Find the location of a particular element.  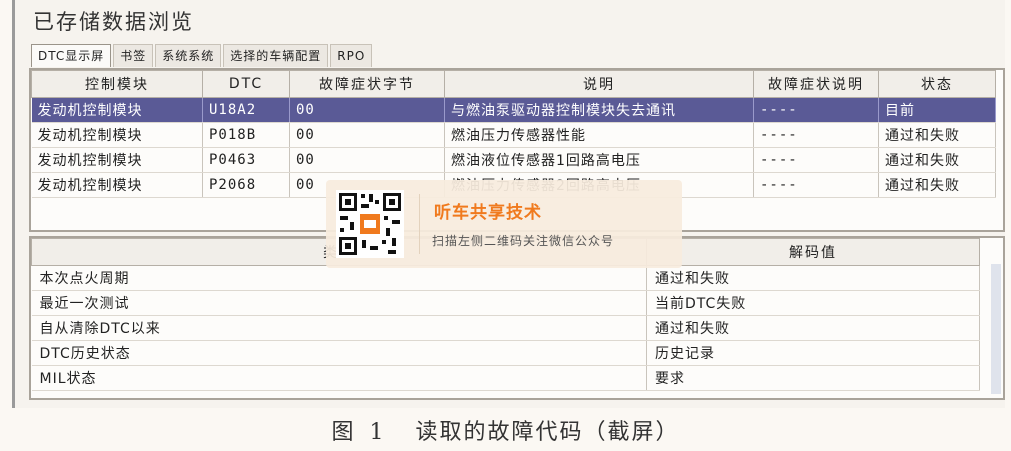

tab-dtc-display: DTC显示屏 is located at coordinates (71, 55).